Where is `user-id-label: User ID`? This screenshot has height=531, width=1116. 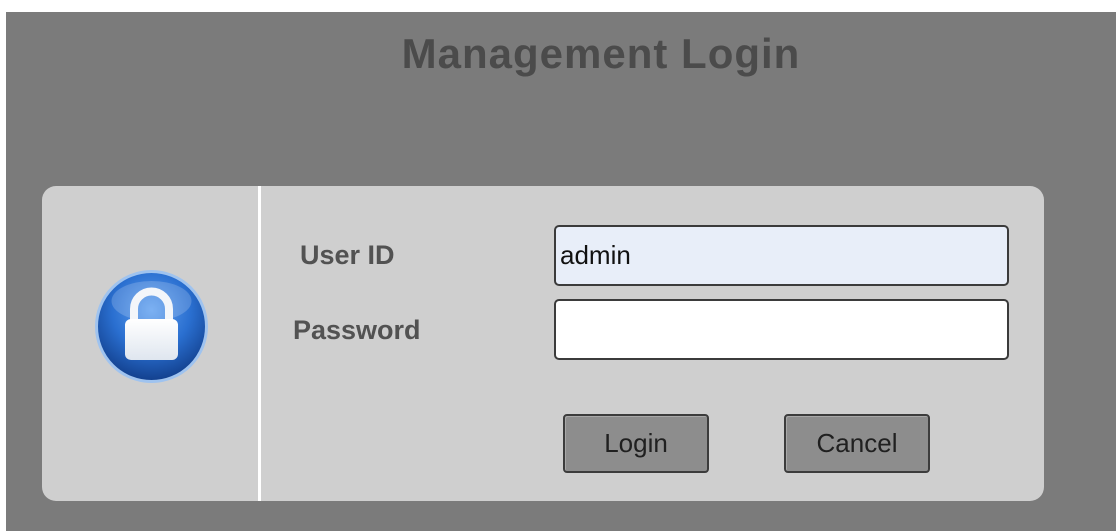 user-id-label: User ID is located at coordinates (347, 255).